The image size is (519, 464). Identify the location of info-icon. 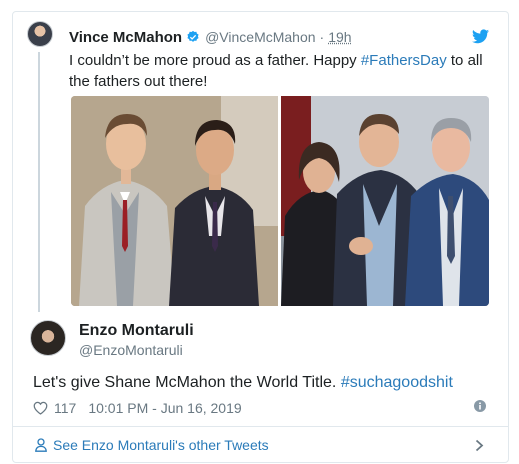
(480, 406).